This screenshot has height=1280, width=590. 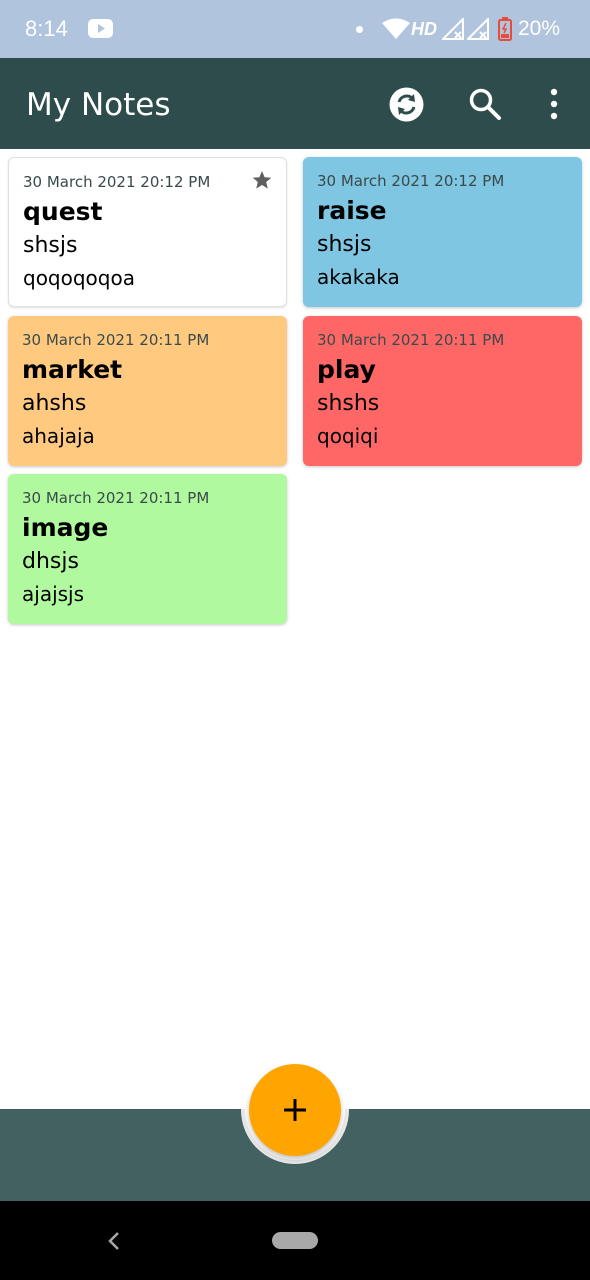 I want to click on note-title: quest, so click(x=63, y=211).